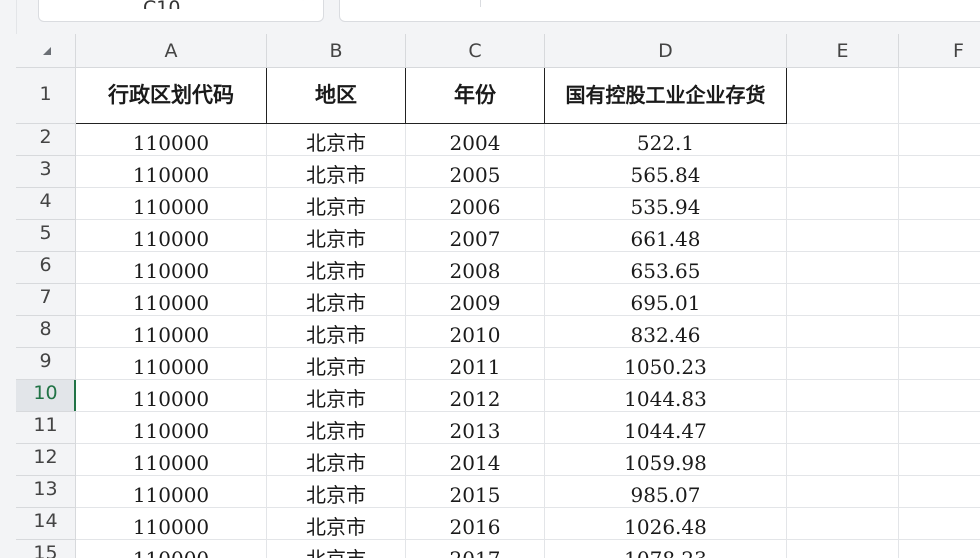 This screenshot has height=558, width=980. What do you see at coordinates (171, 396) in the screenshot?
I see `cell-a10: 110000` at bounding box center [171, 396].